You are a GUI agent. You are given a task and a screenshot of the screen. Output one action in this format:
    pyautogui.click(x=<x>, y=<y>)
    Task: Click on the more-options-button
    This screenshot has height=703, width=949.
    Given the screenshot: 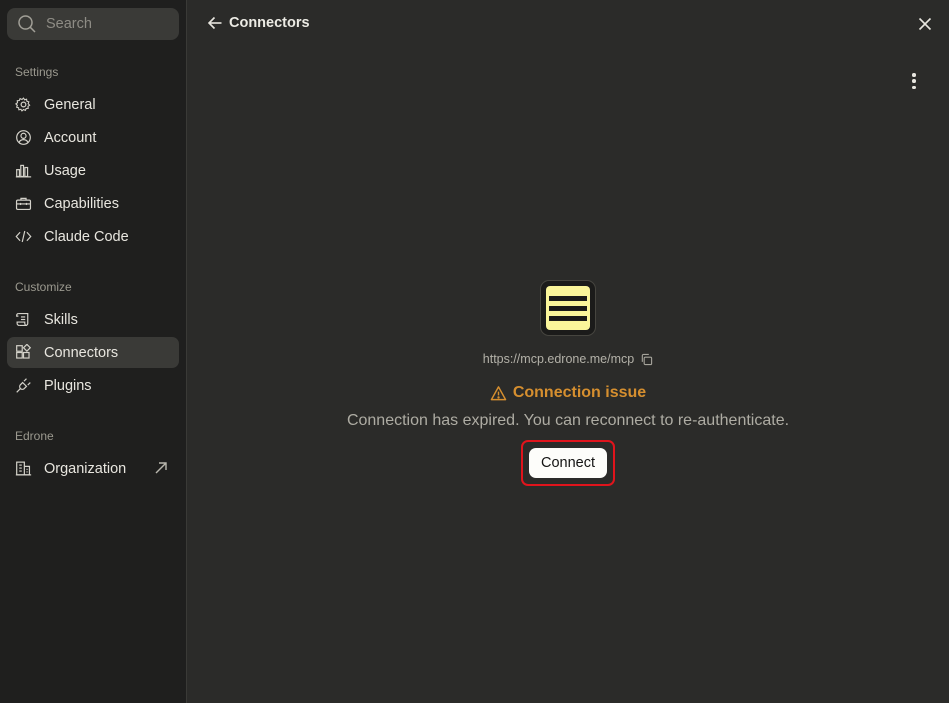 What is the action you would take?
    pyautogui.click(x=914, y=81)
    